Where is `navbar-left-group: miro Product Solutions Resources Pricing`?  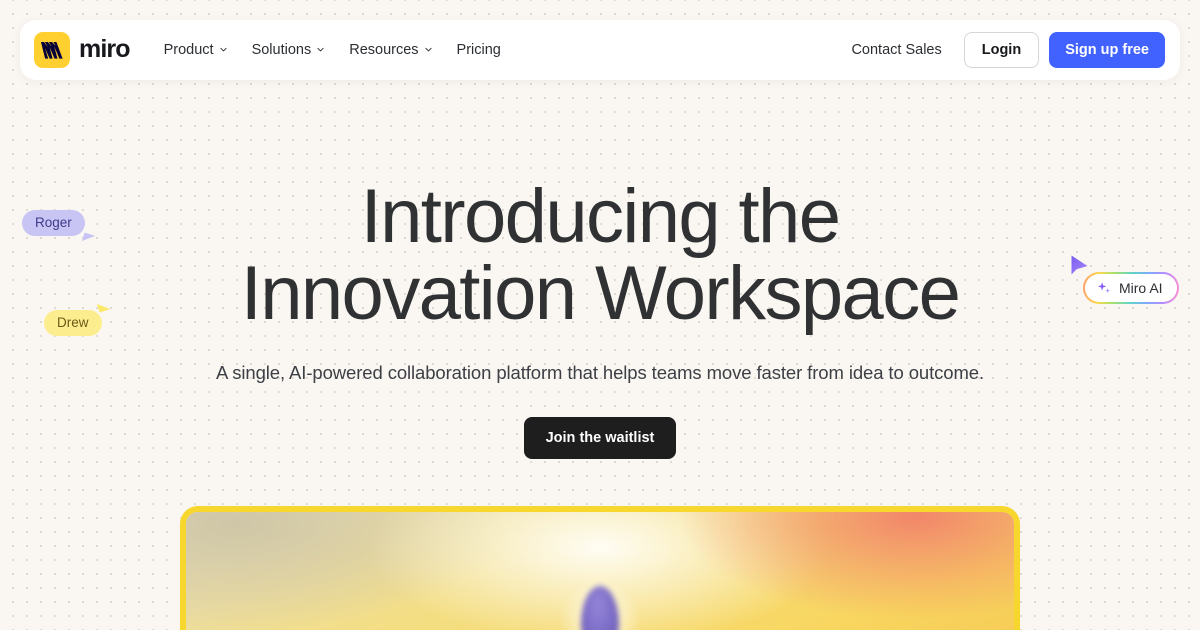 navbar-left-group: miro Product Solutions Resources Pricing is located at coordinates (273, 50).